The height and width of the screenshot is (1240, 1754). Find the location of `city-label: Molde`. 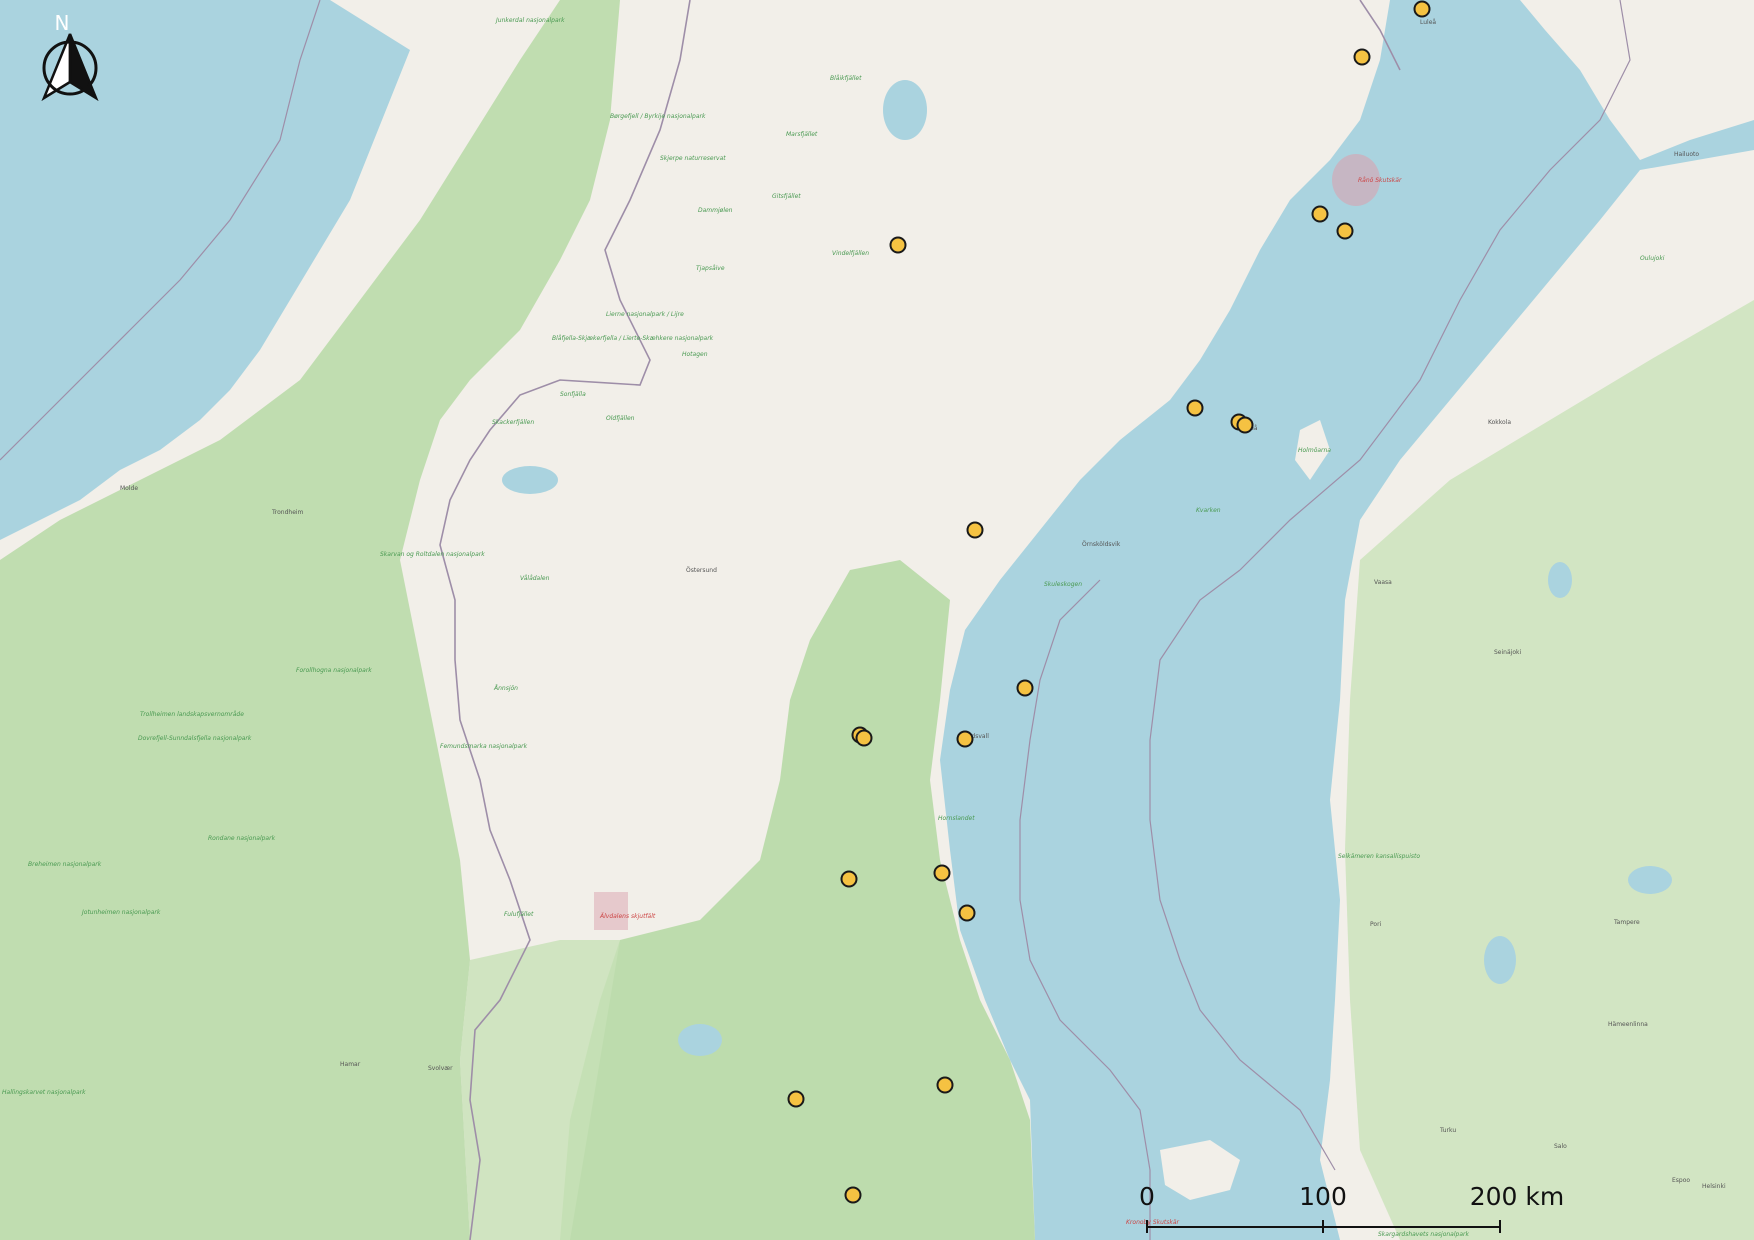

city-label: Molde is located at coordinates (129, 488).